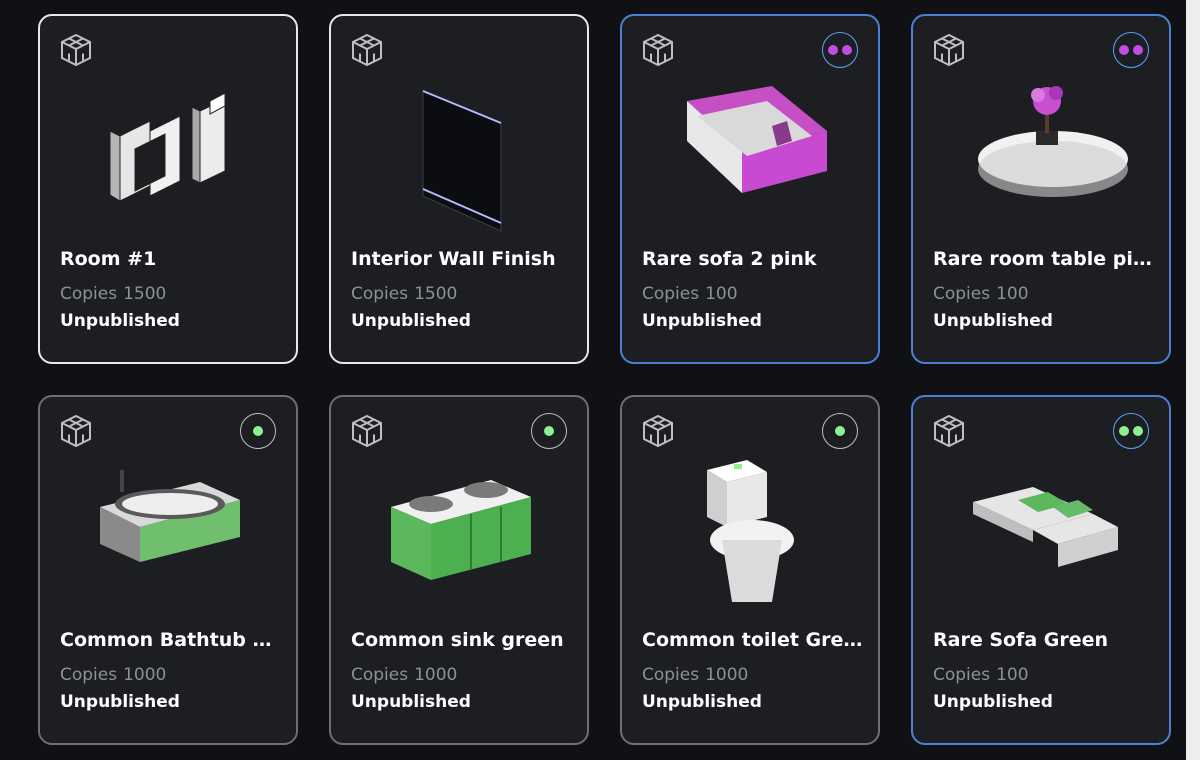 This screenshot has height=760, width=1200. I want to click on card-title: Rare room table pink, so click(1045, 259).